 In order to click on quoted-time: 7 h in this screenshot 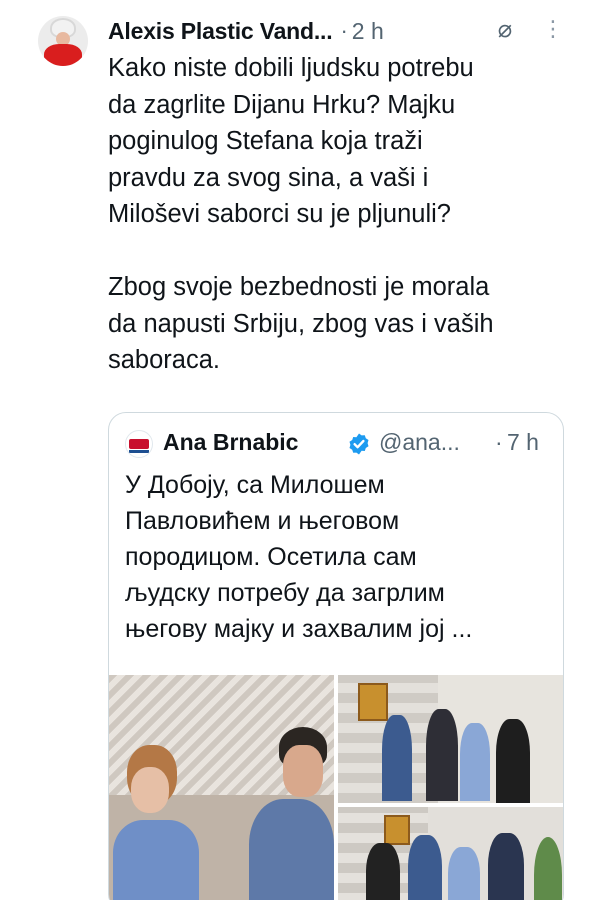, I will do `click(523, 442)`.